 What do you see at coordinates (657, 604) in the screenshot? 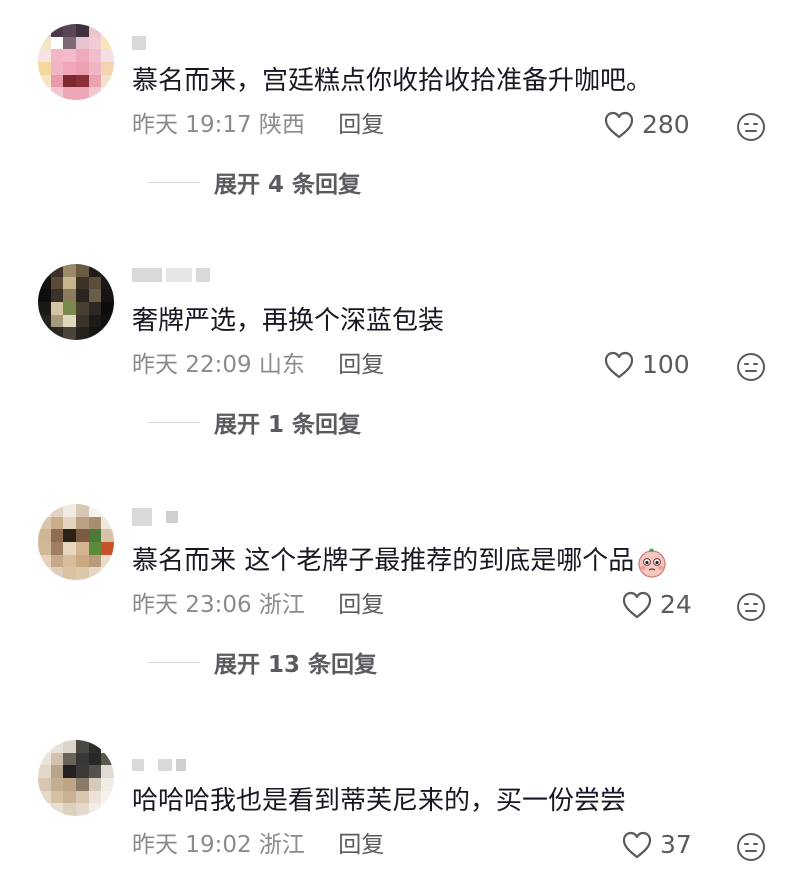
I see `like-button: 24` at bounding box center [657, 604].